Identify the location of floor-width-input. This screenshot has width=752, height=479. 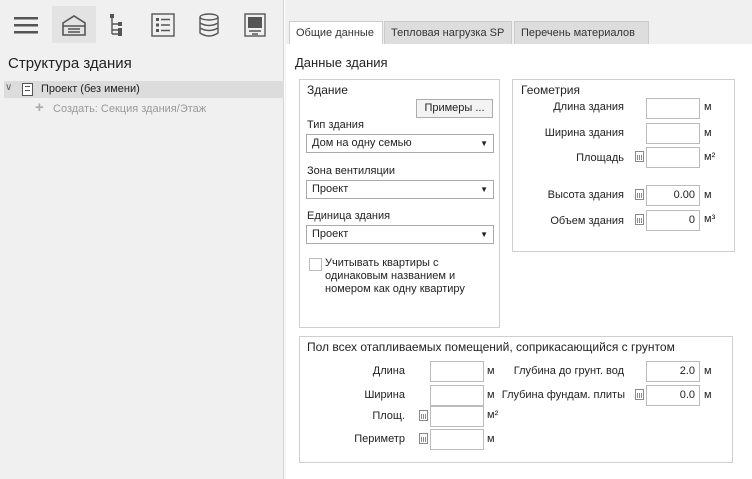
(457, 395).